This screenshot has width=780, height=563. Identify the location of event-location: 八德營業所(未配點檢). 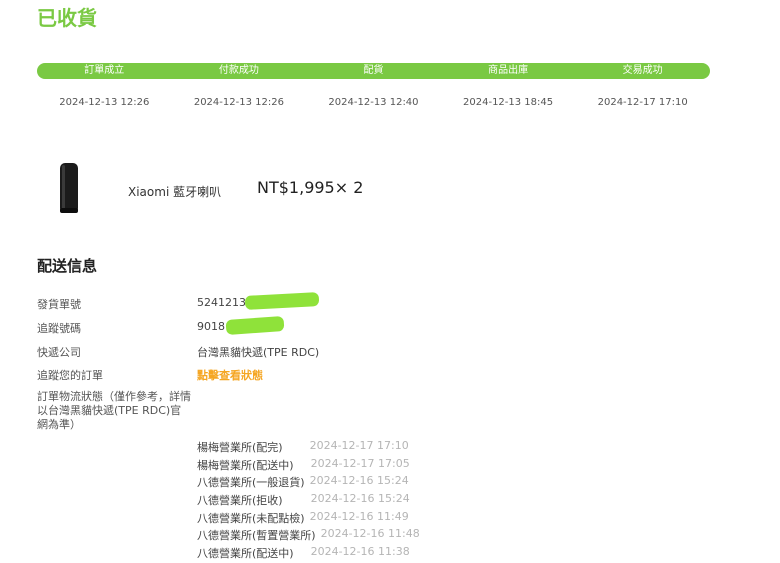
(251, 518).